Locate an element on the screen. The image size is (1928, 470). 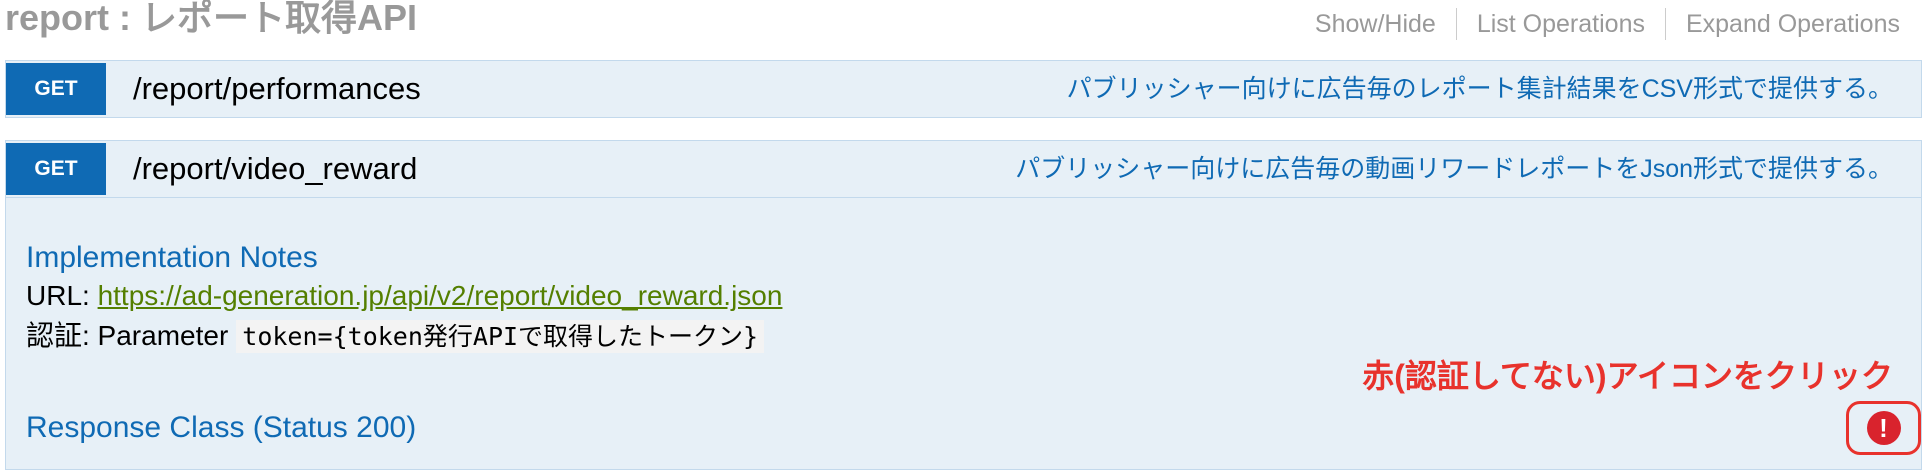
implementation-notes-heading: Implementation Notes is located at coordinates (172, 257).